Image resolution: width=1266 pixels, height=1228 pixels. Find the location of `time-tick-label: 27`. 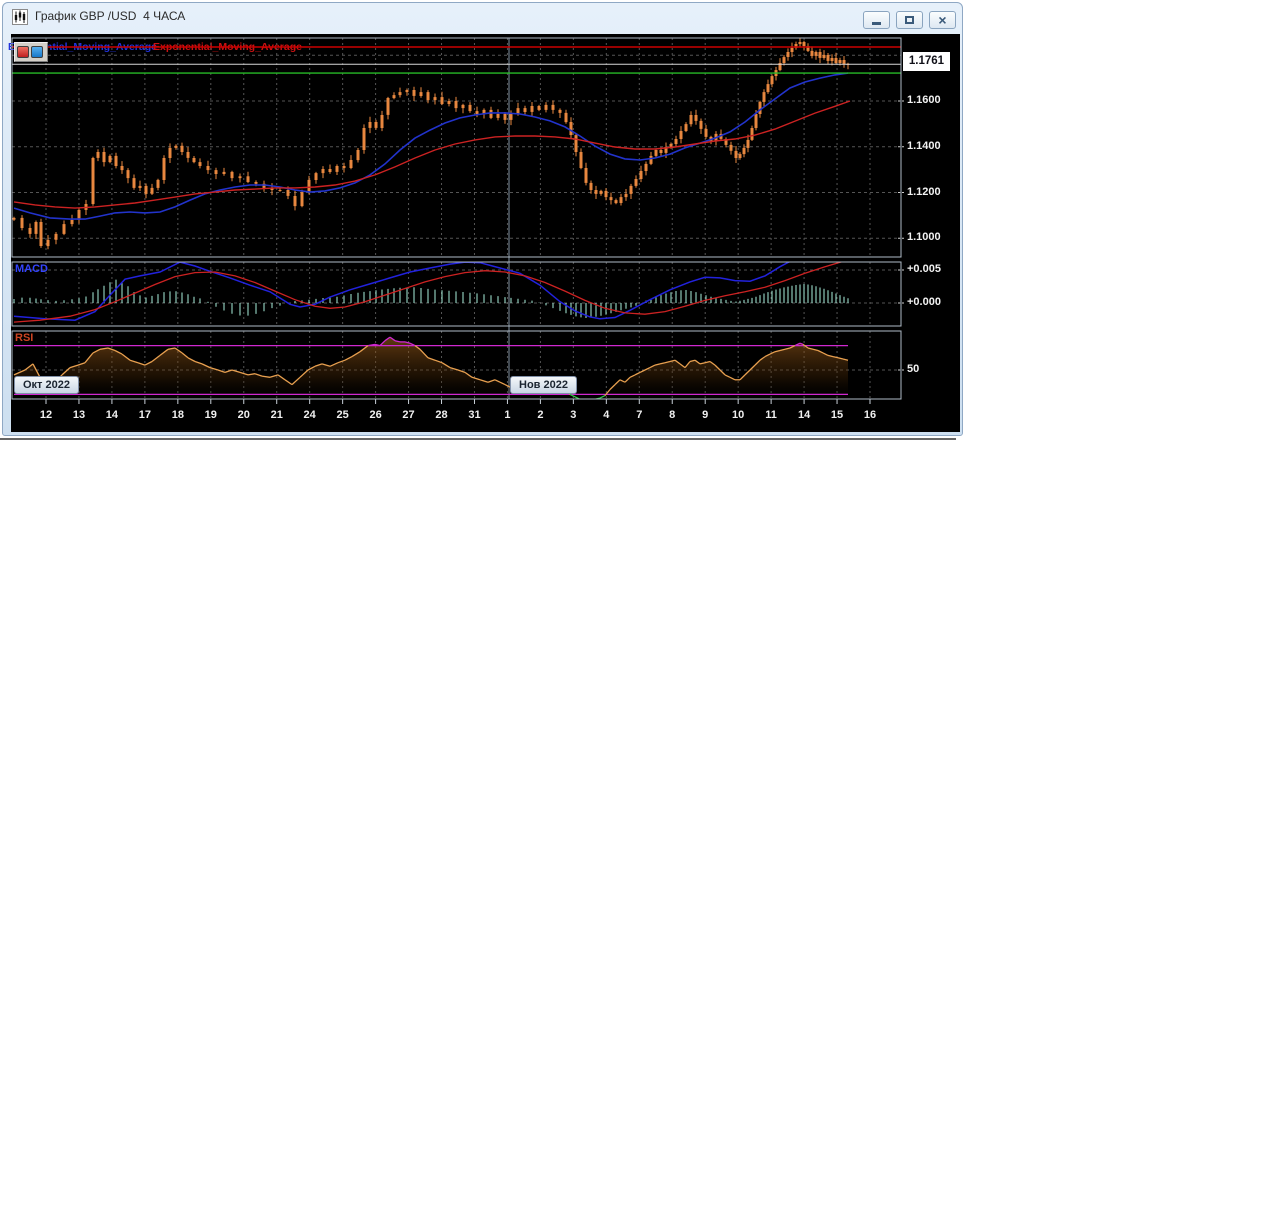

time-tick-label: 27 is located at coordinates (408, 415).